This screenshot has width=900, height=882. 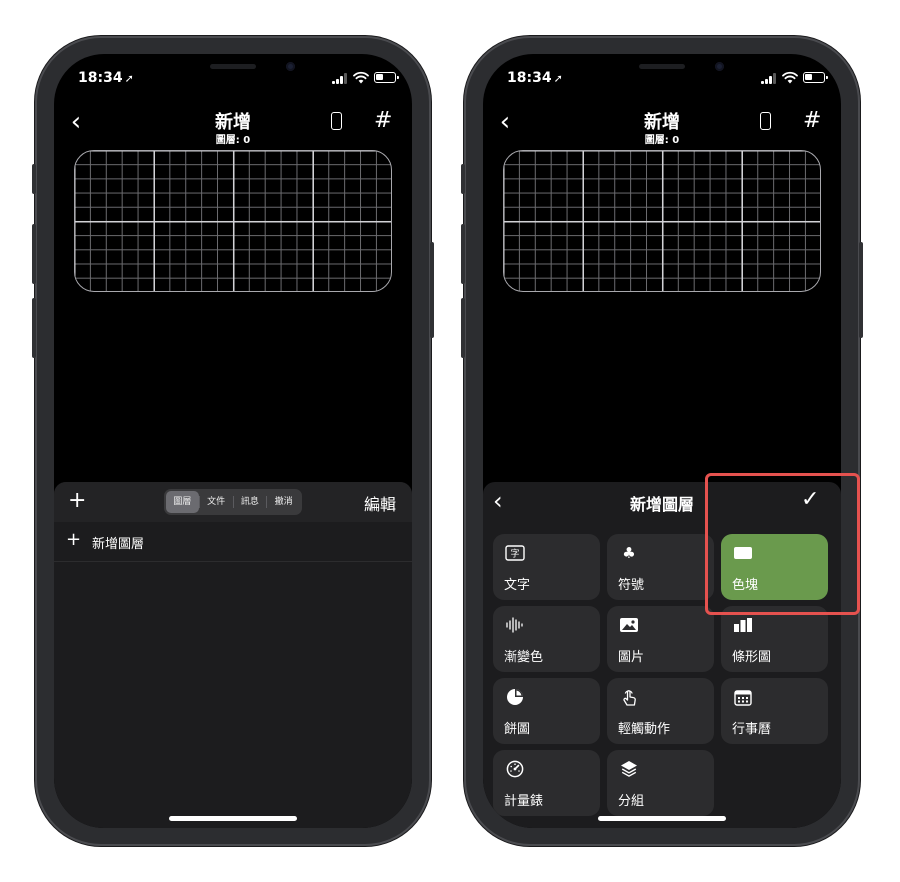 What do you see at coordinates (629, 553) in the screenshot?
I see `club-icon: ♣` at bounding box center [629, 553].